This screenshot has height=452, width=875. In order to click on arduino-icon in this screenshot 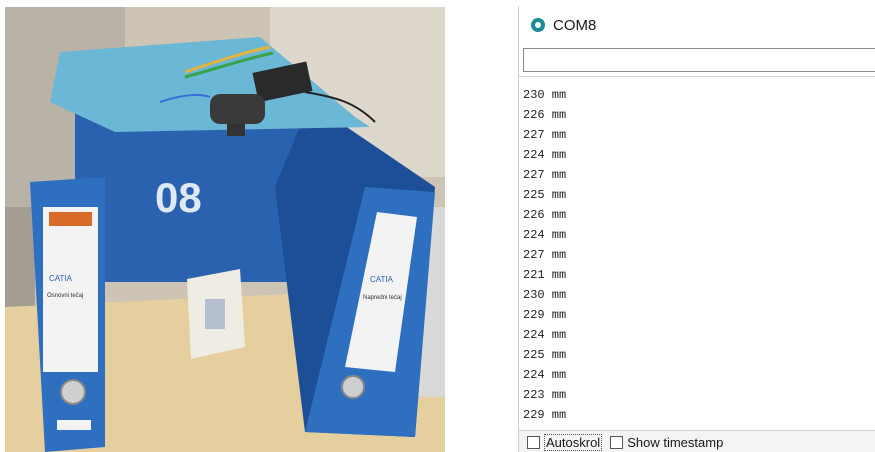, I will do `click(538, 25)`.